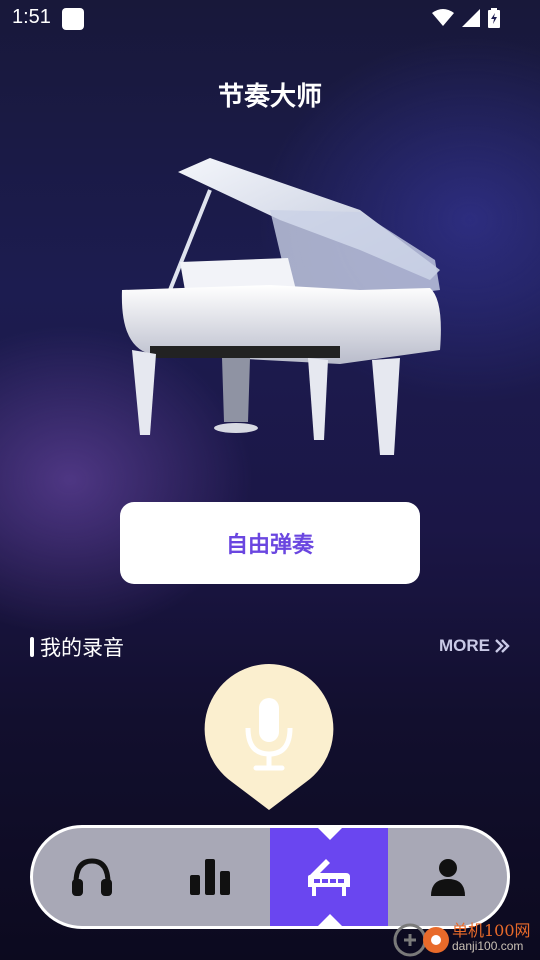 The image size is (540, 960). I want to click on battery-charging-icon, so click(494, 18).